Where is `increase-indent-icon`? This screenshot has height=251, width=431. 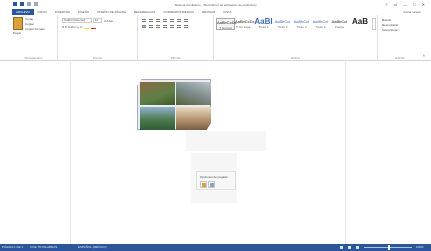 increase-indent-icon is located at coordinates (172, 20).